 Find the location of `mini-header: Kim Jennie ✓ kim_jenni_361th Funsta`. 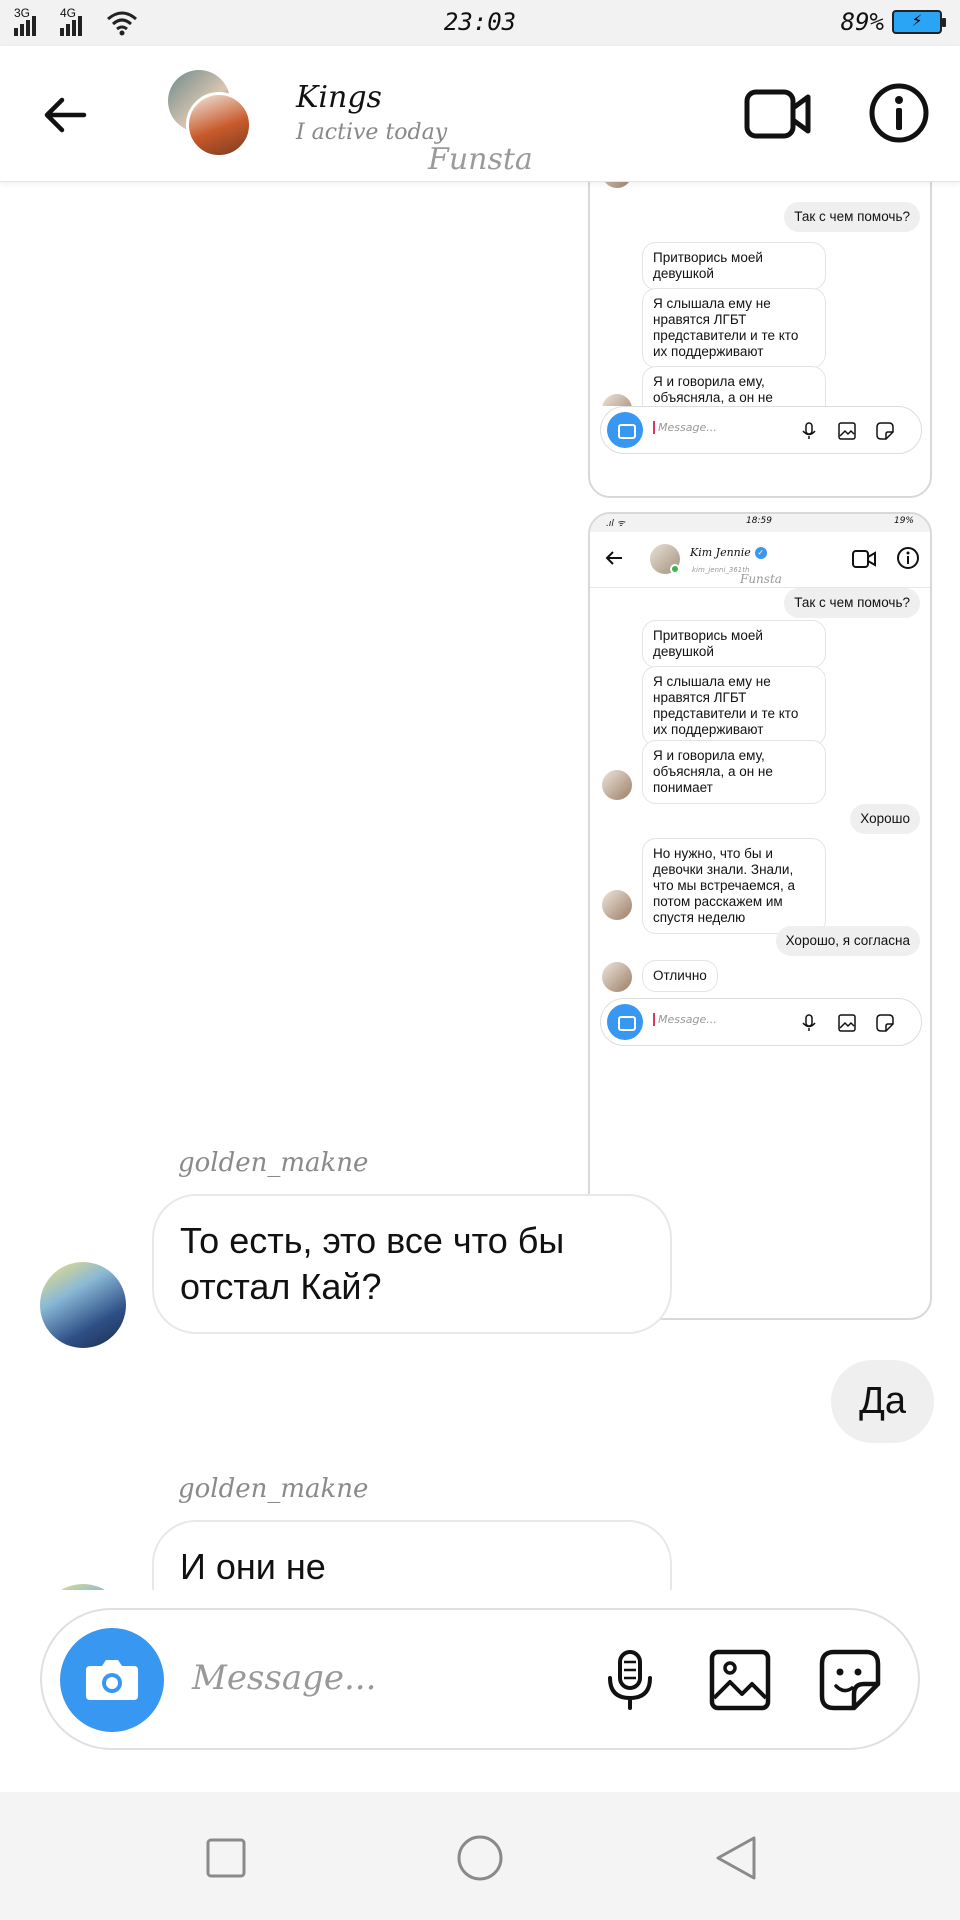

mini-header: Kim Jennie ✓ kim_jenni_361th Funsta is located at coordinates (760, 560).